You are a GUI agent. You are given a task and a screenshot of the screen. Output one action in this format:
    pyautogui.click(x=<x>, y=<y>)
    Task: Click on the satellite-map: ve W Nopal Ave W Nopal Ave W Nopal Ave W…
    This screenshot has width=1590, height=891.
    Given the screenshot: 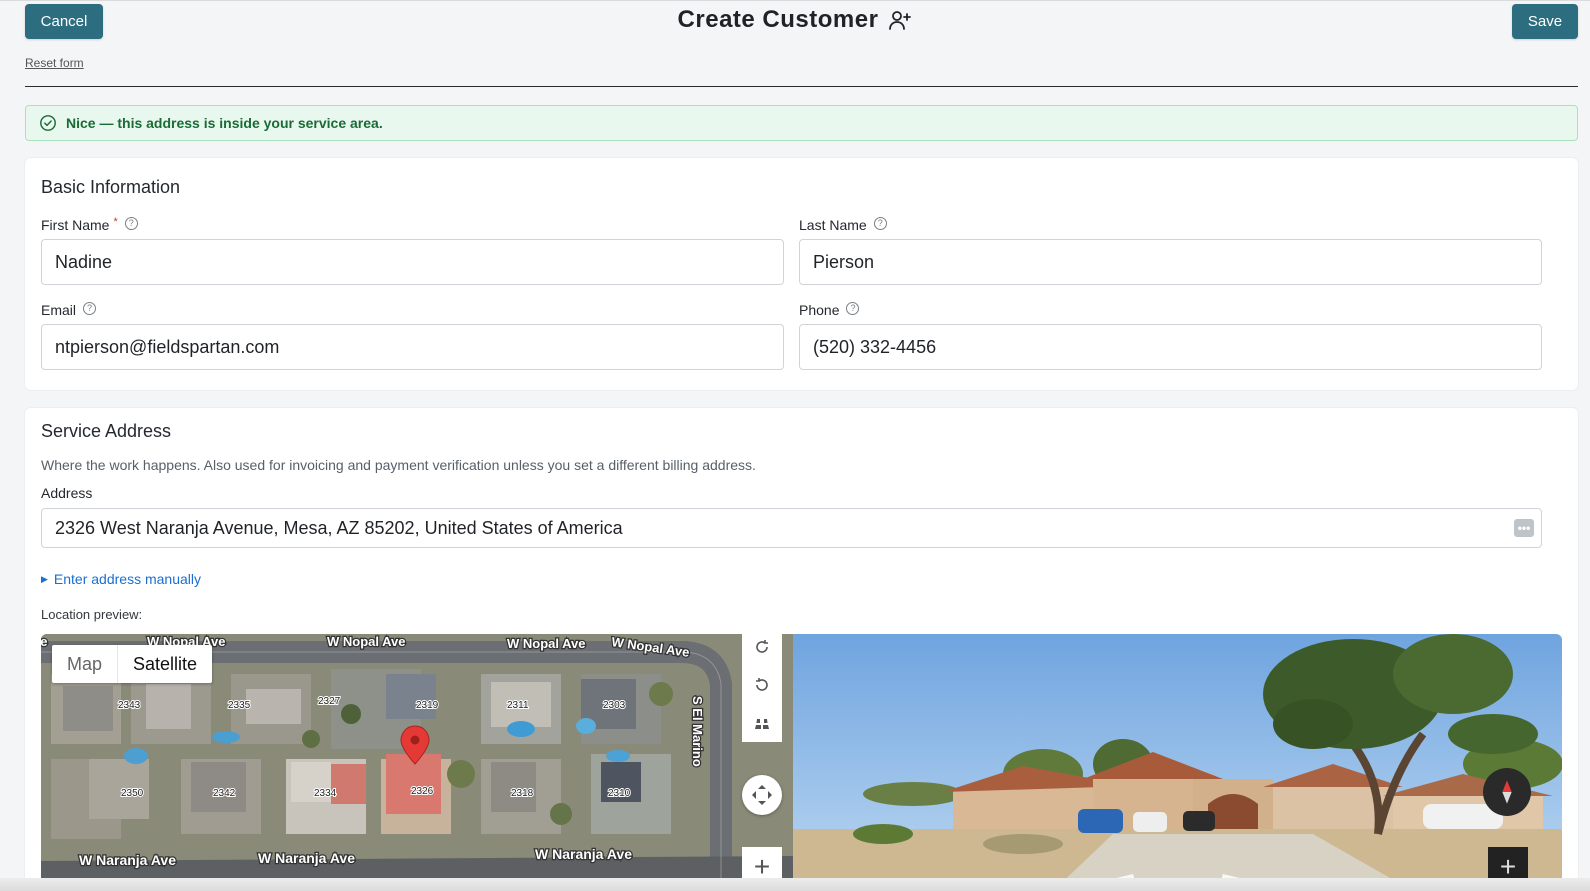 What is the action you would take?
    pyautogui.click(x=417, y=762)
    